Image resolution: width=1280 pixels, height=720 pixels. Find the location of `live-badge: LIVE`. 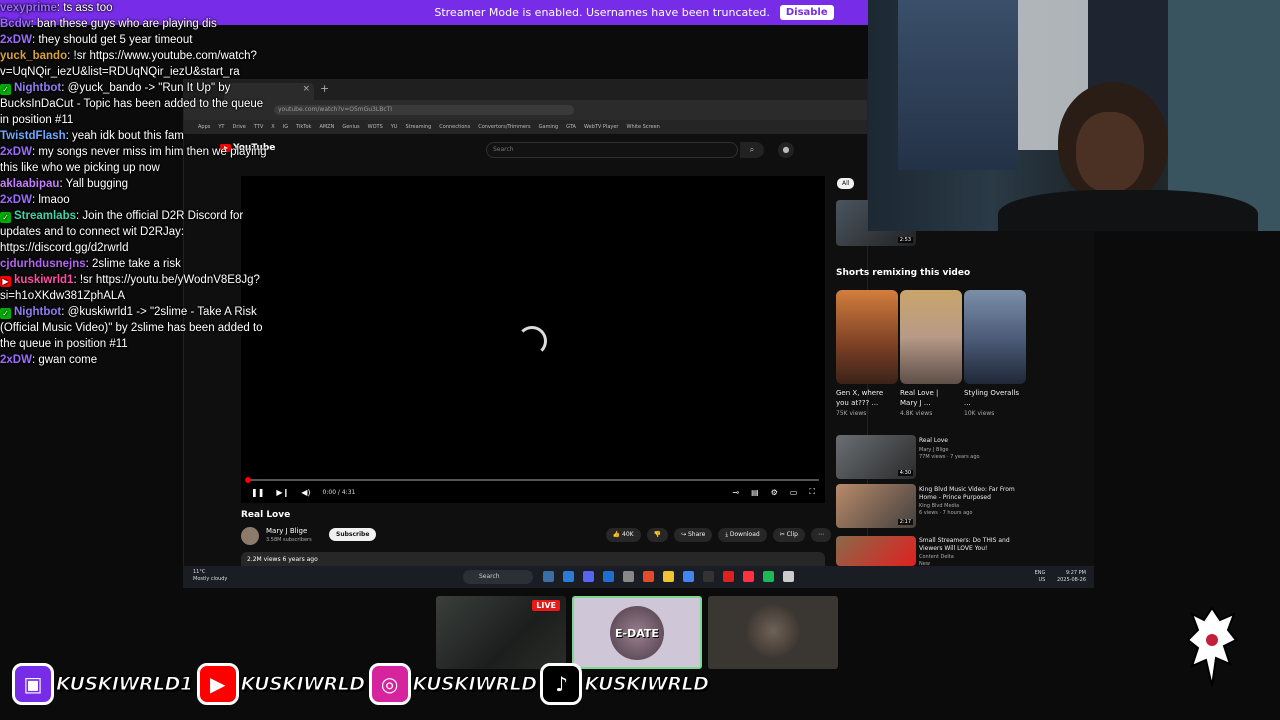

live-badge: LIVE is located at coordinates (546, 605).